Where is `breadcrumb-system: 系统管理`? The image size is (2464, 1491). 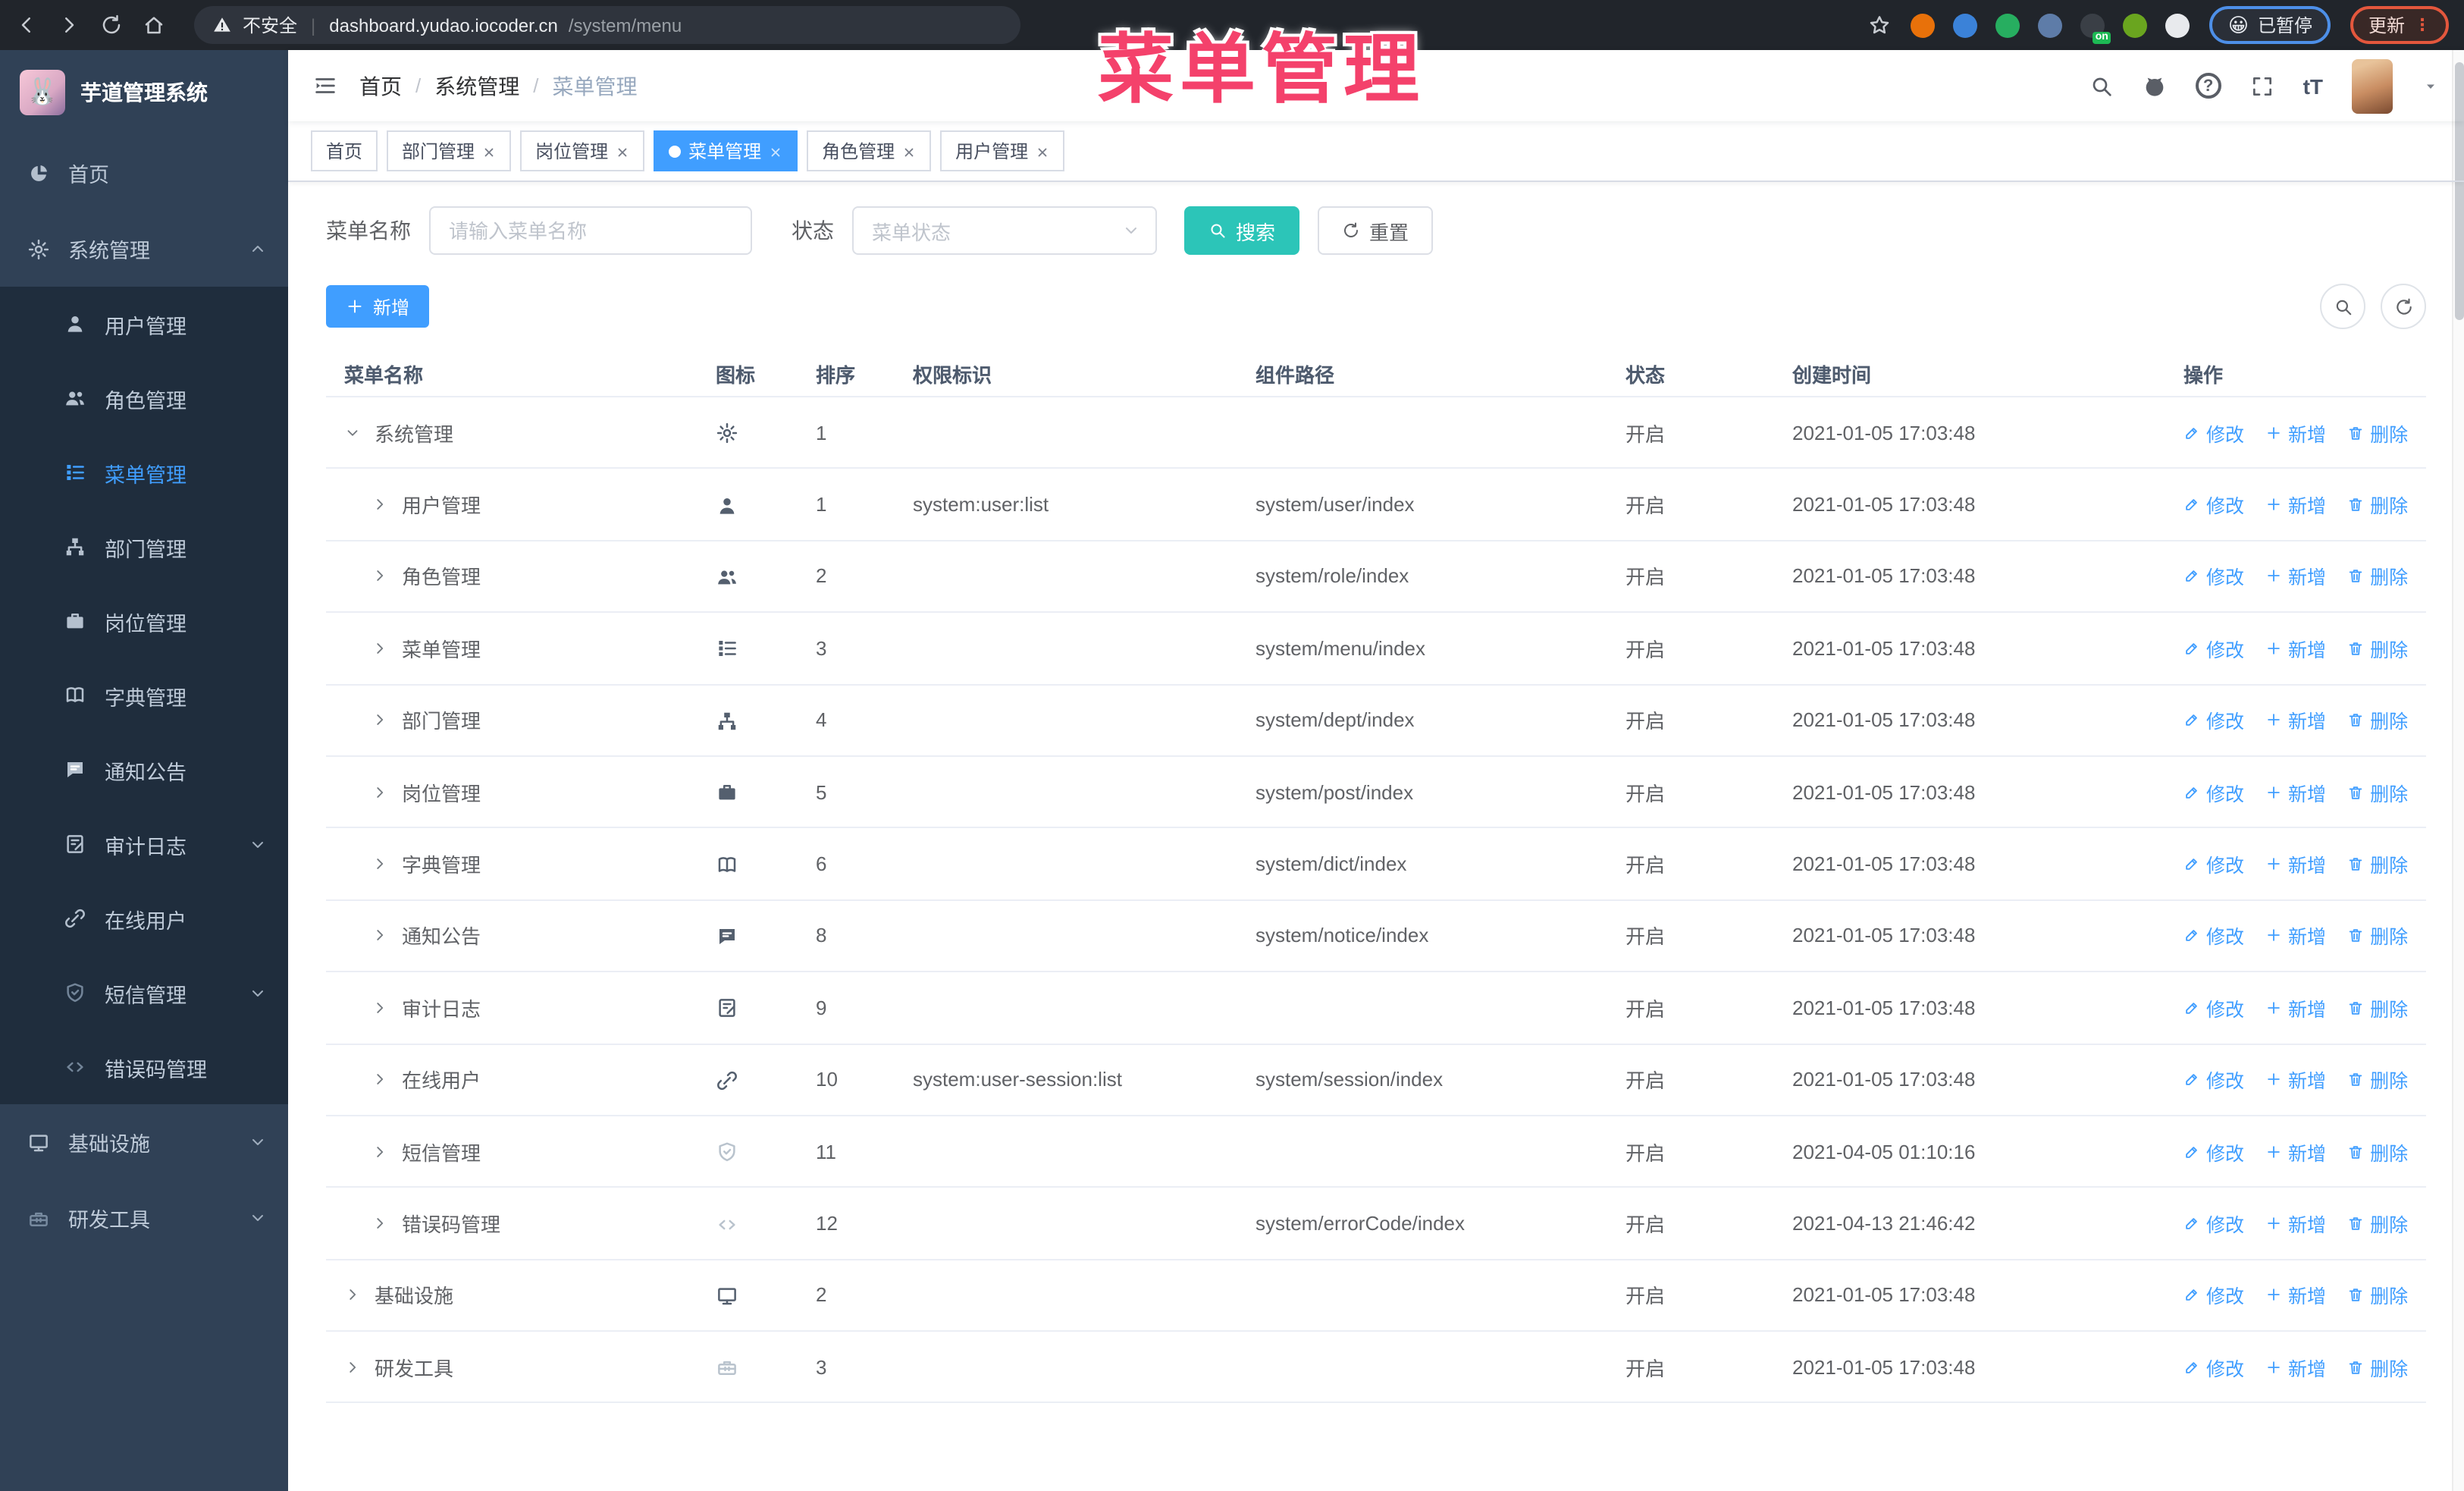 breadcrumb-system: 系统管理 is located at coordinates (477, 86).